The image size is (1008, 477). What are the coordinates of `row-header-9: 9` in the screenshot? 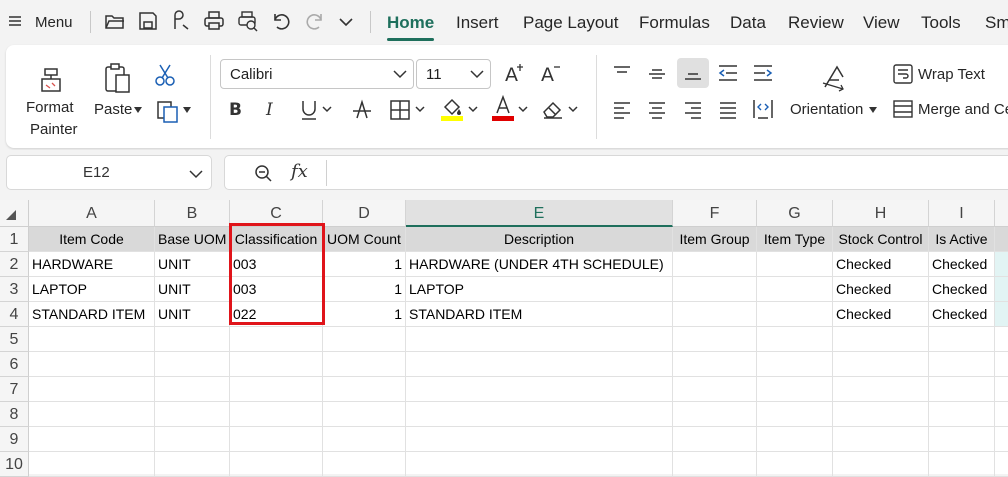 It's located at (14, 439).